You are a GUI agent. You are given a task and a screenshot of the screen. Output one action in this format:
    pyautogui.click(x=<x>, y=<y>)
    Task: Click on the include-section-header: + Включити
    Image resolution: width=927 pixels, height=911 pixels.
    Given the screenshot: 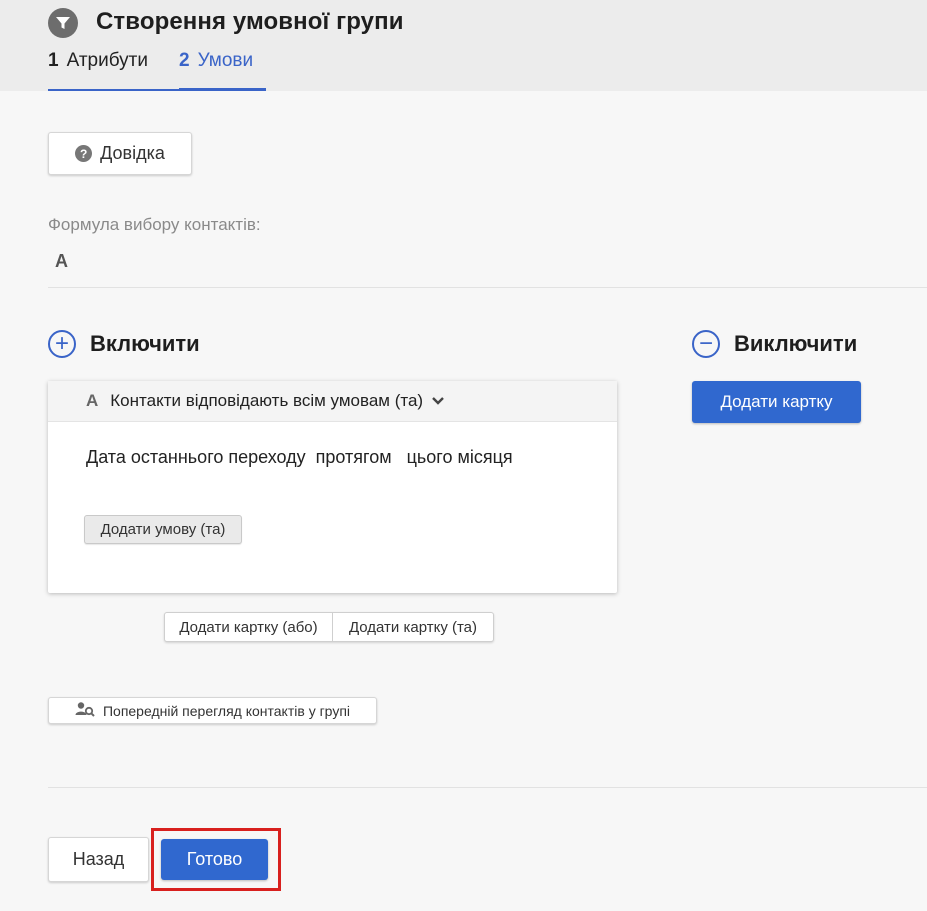 What is the action you would take?
    pyautogui.click(x=124, y=344)
    